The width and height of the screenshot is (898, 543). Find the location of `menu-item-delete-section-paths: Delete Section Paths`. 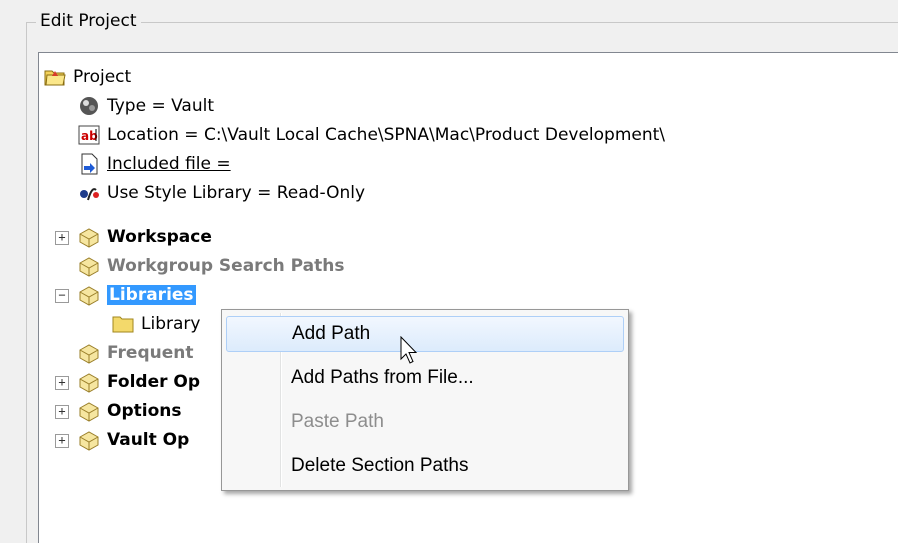

menu-item-delete-section-paths: Delete Section Paths is located at coordinates (425, 466).